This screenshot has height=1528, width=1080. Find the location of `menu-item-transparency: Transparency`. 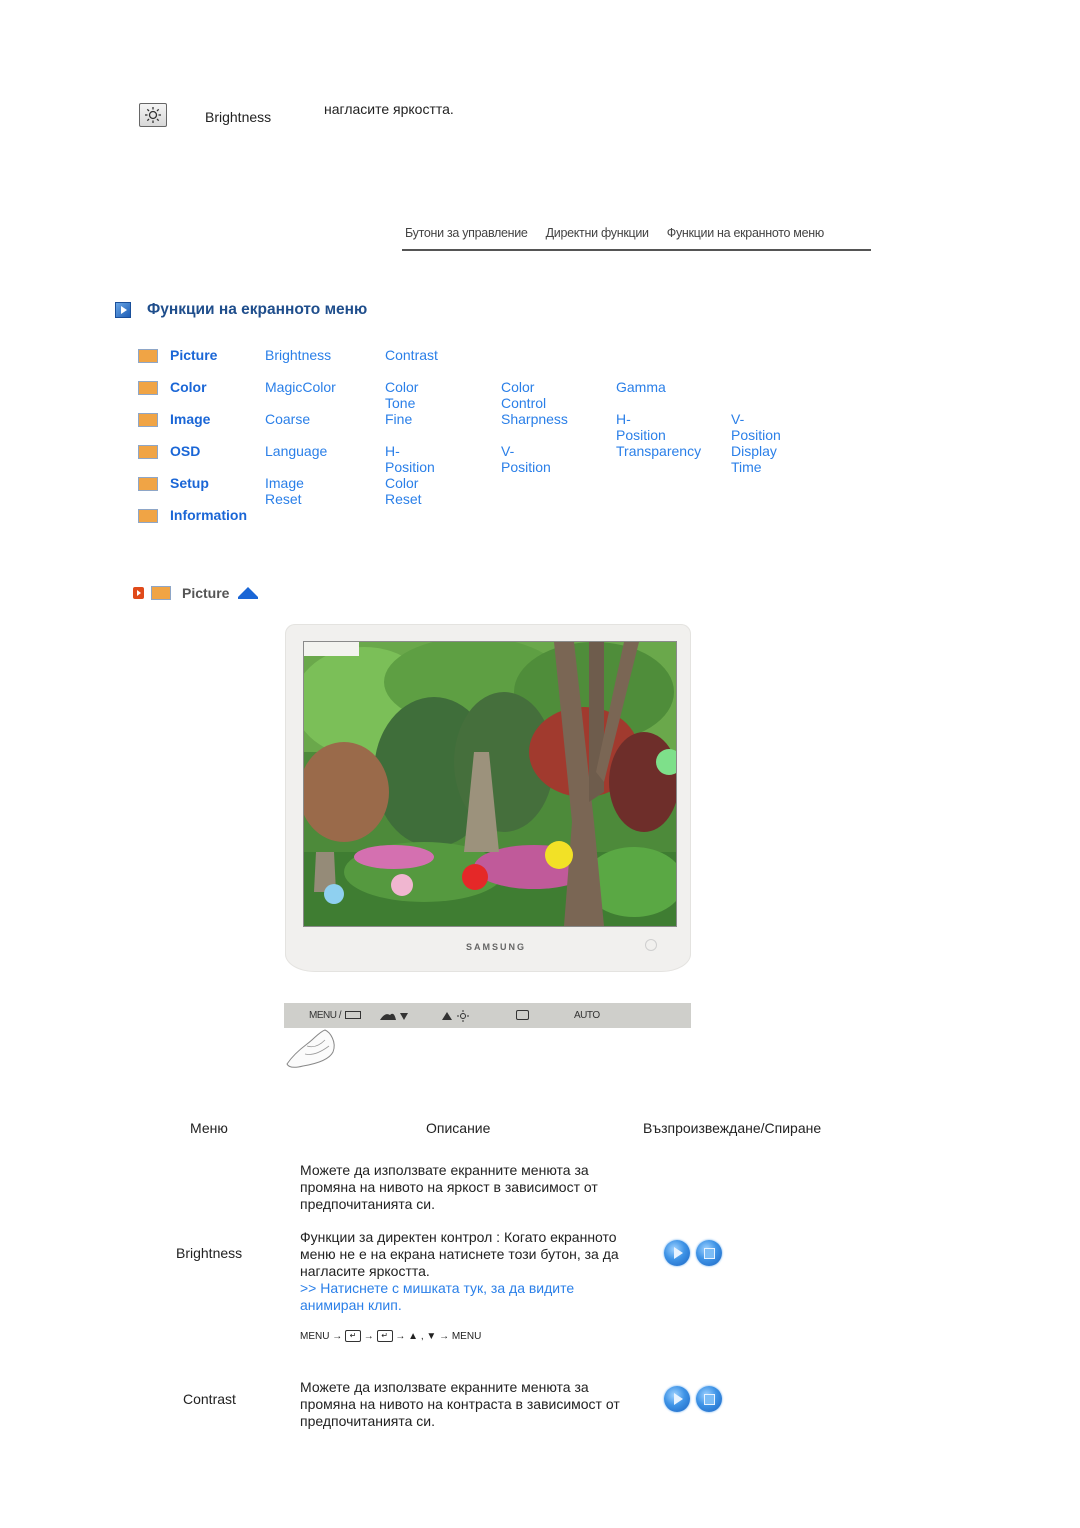

menu-item-transparency: Transparency is located at coordinates (658, 451).